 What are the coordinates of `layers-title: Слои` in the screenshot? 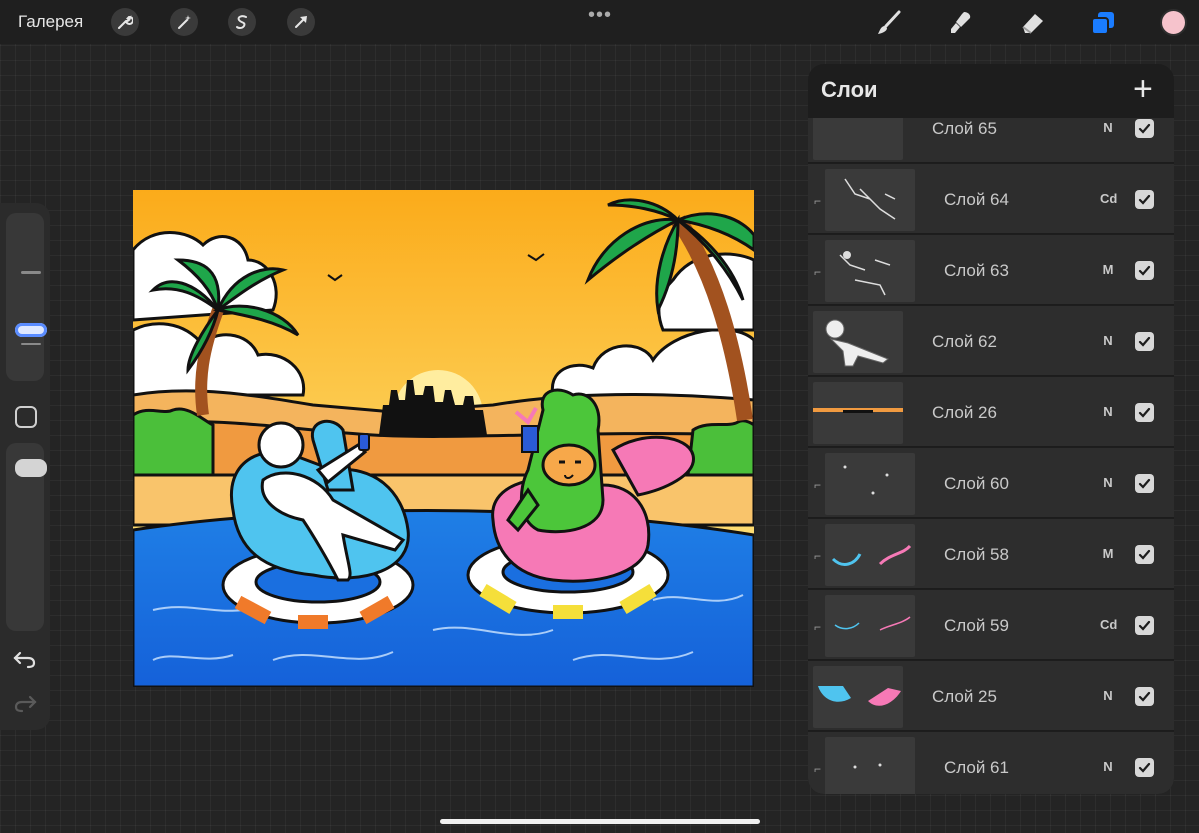 It's located at (849, 89).